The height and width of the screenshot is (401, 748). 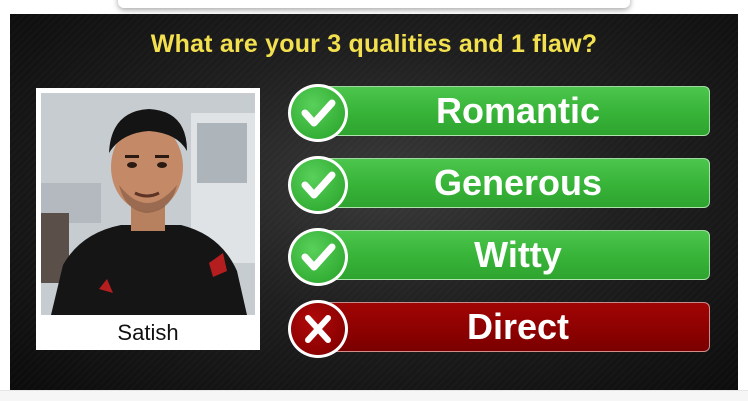 I want to click on answer-label: Direct, so click(x=518, y=326).